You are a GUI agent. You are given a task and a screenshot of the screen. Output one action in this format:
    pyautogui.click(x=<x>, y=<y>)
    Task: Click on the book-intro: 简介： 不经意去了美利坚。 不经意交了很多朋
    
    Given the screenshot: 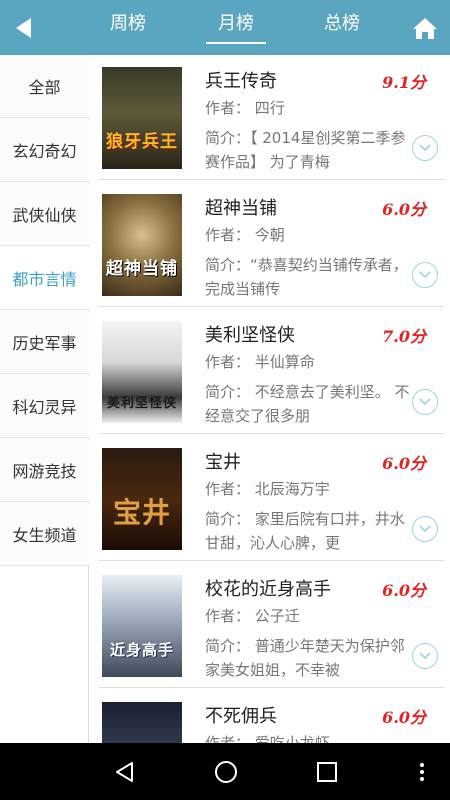 What is the action you would take?
    pyautogui.click(x=307, y=404)
    